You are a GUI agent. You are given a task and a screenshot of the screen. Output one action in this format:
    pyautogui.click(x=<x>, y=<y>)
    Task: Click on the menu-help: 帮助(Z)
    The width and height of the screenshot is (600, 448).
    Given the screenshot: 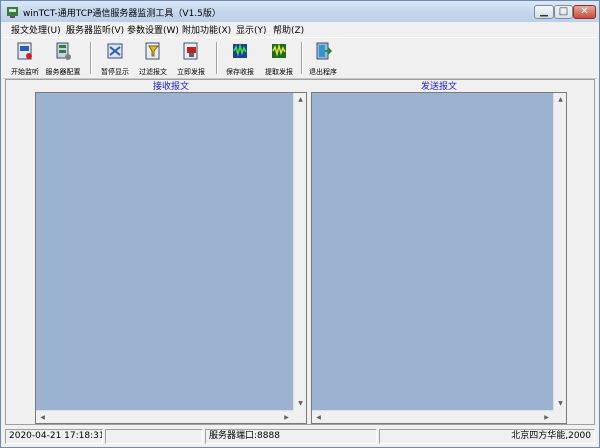 What is the action you would take?
    pyautogui.click(x=288, y=29)
    